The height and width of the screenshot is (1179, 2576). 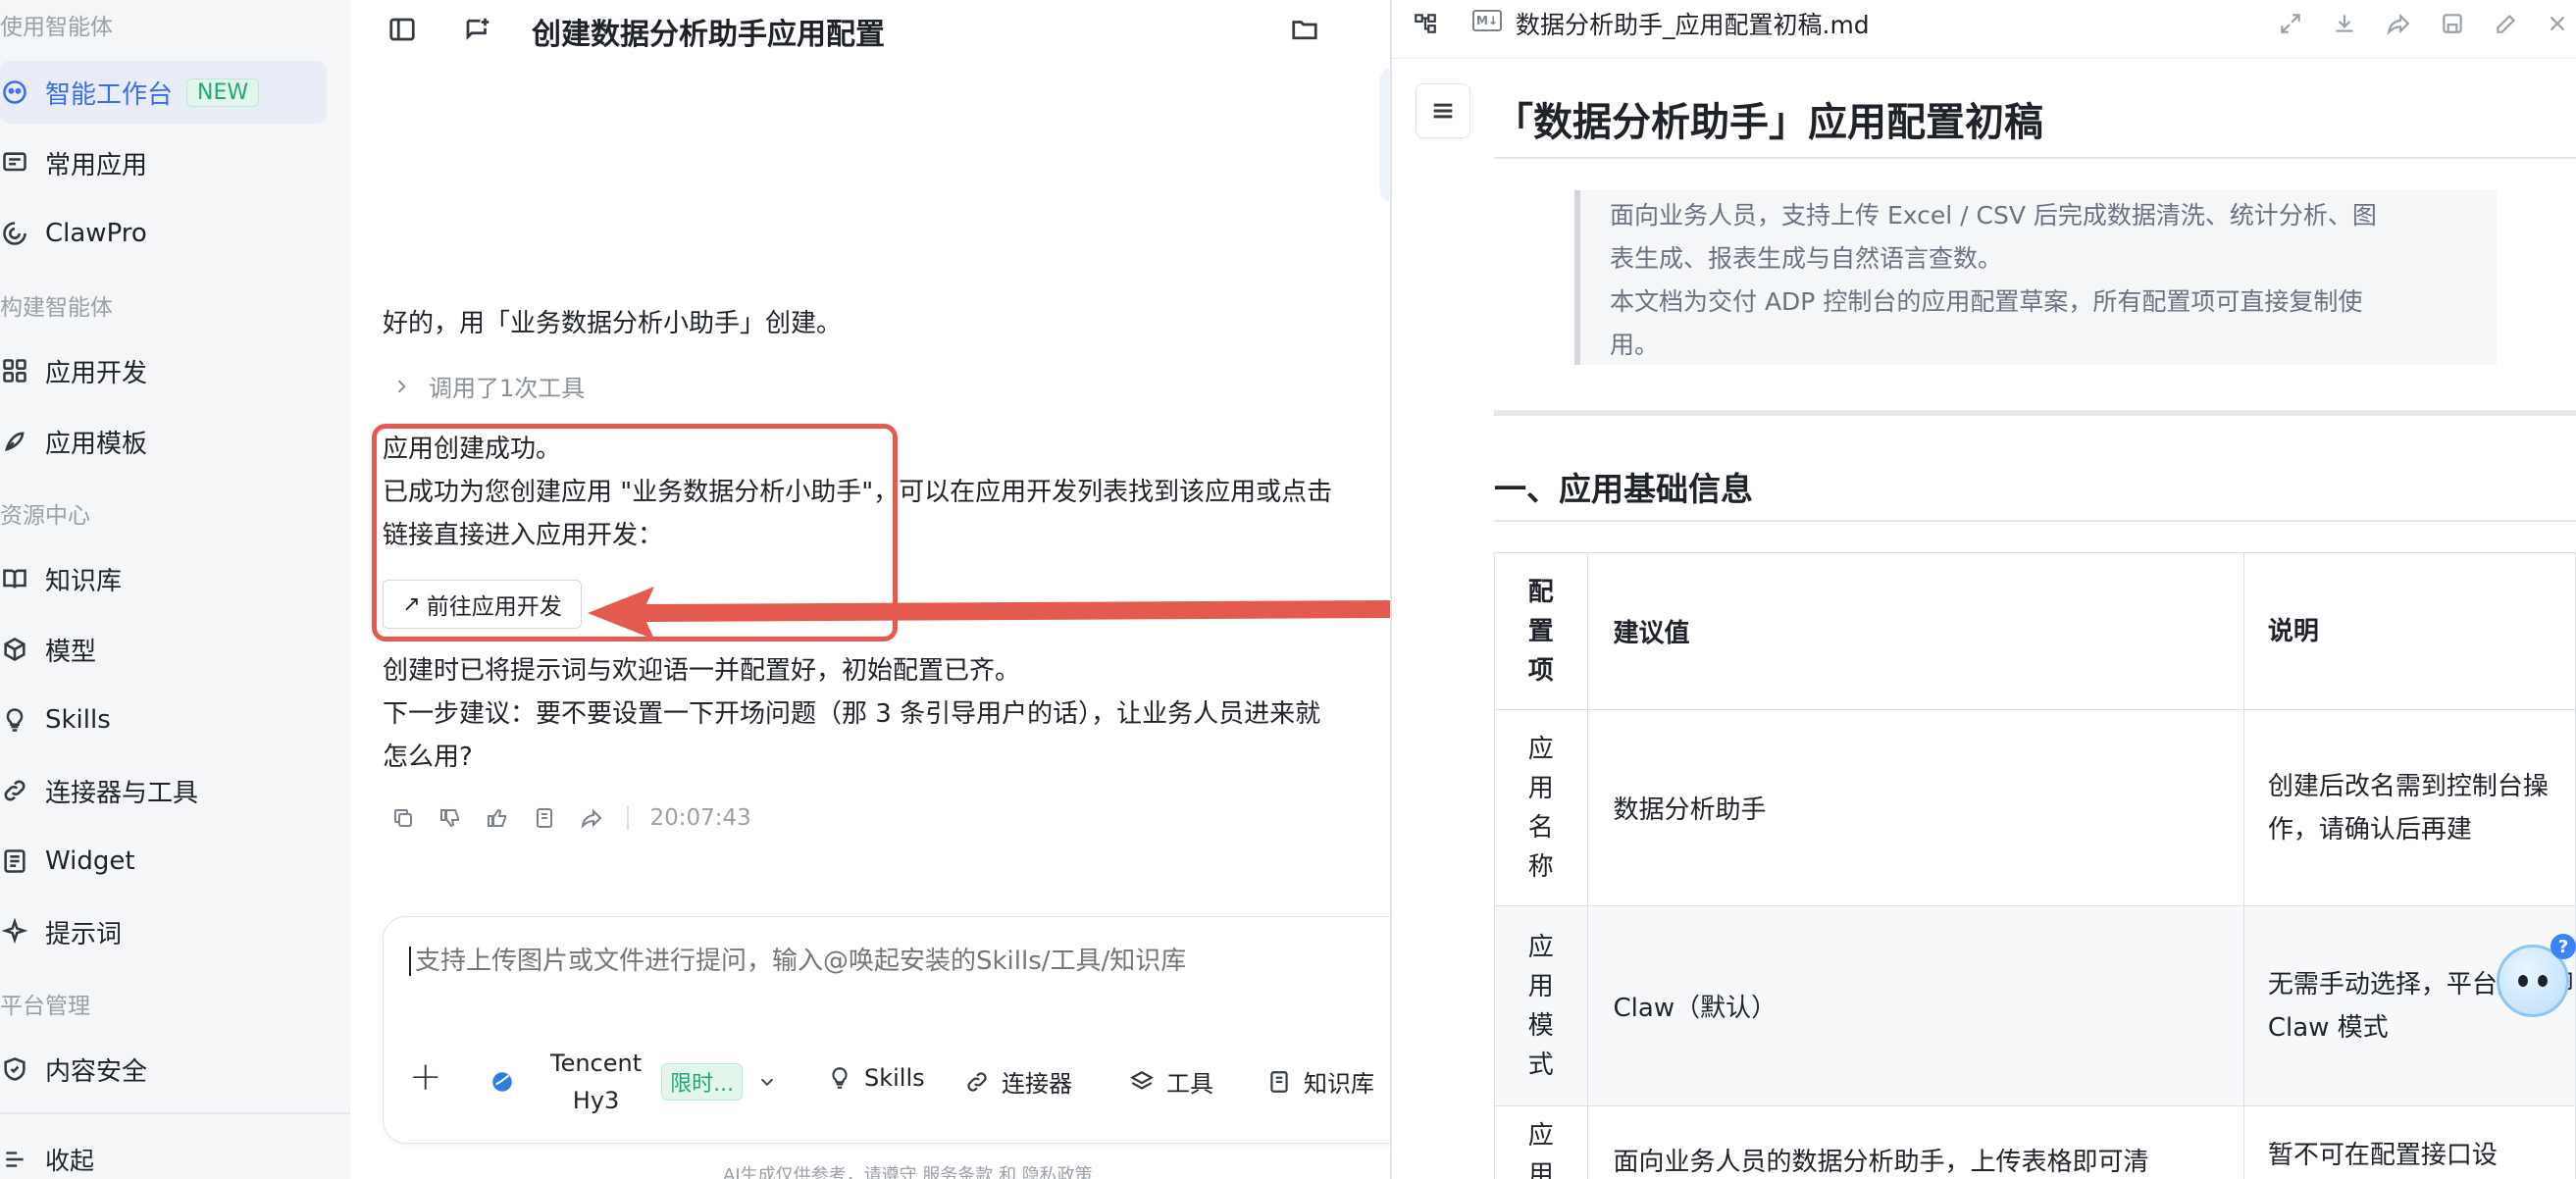 I want to click on thumbs-down-icon, so click(x=450, y=818).